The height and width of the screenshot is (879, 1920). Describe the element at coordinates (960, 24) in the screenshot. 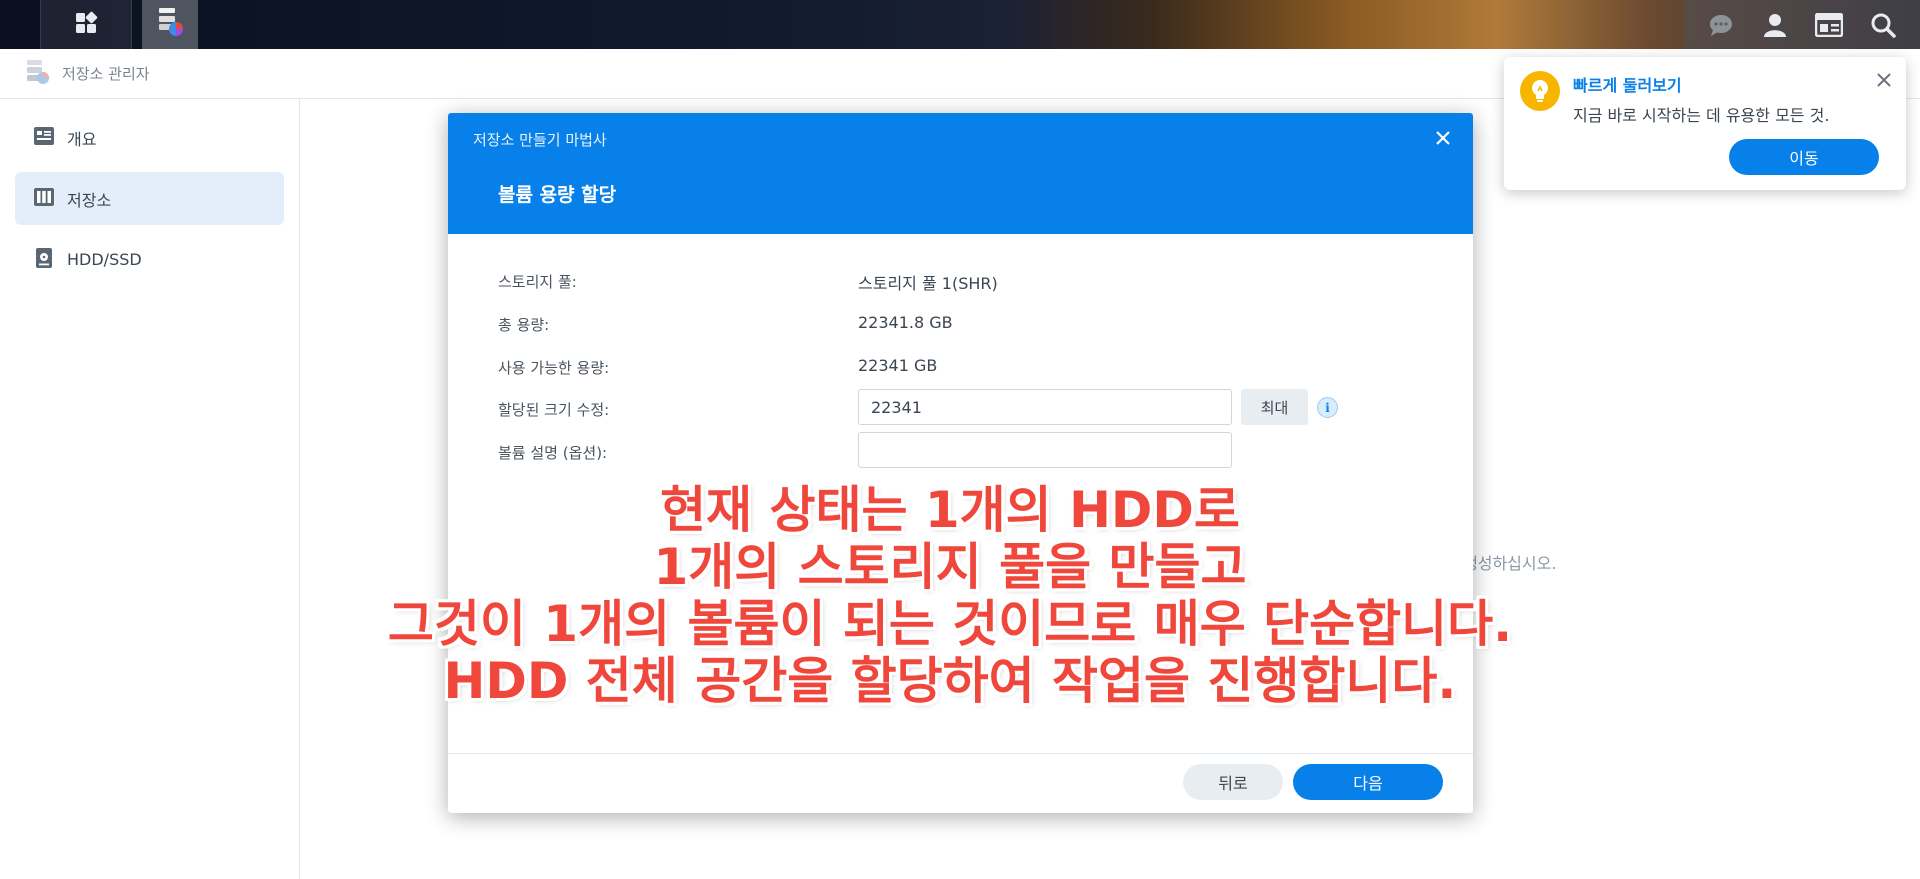

I see `taskbar` at that location.